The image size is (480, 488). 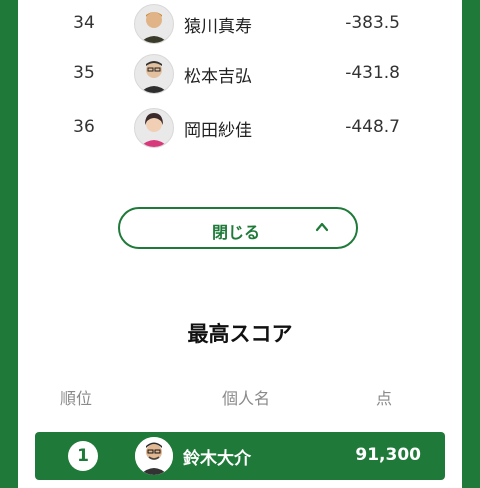 I want to click on ranking-row: 35 松本吉弘 -431.8, so click(x=240, y=74).